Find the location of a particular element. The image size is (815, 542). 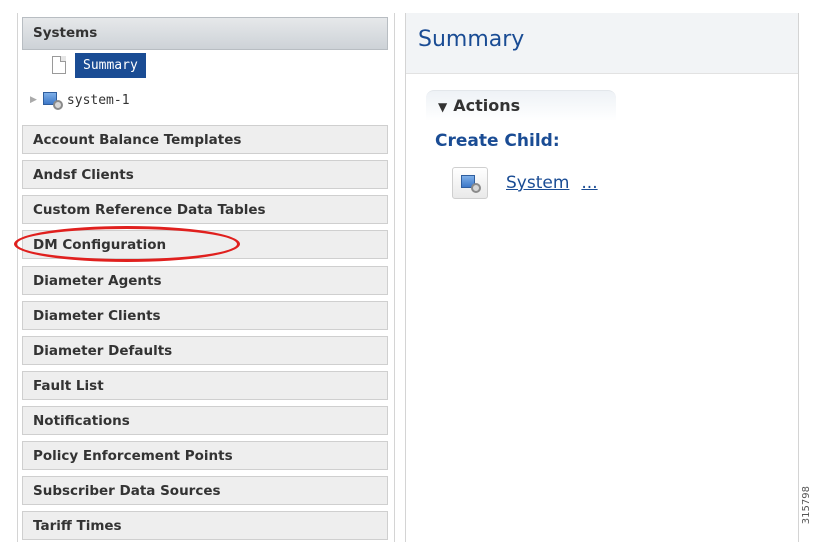

tree-item-system-1: ▶ system-1 is located at coordinates (80, 100).